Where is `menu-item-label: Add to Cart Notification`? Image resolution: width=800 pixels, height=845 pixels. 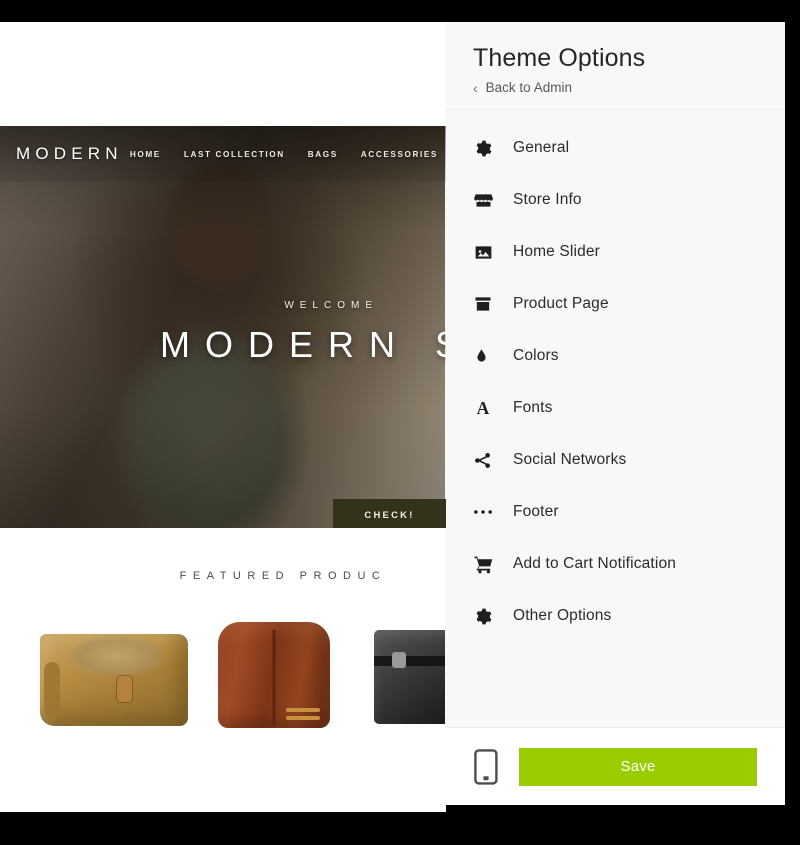 menu-item-label: Add to Cart Notification is located at coordinates (594, 563).